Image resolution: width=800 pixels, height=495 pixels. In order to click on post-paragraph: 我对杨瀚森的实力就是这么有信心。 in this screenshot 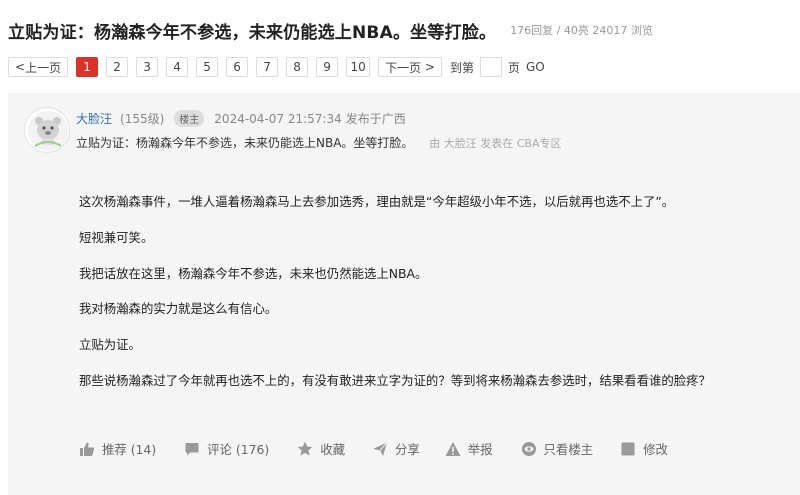, I will do `click(178, 309)`.